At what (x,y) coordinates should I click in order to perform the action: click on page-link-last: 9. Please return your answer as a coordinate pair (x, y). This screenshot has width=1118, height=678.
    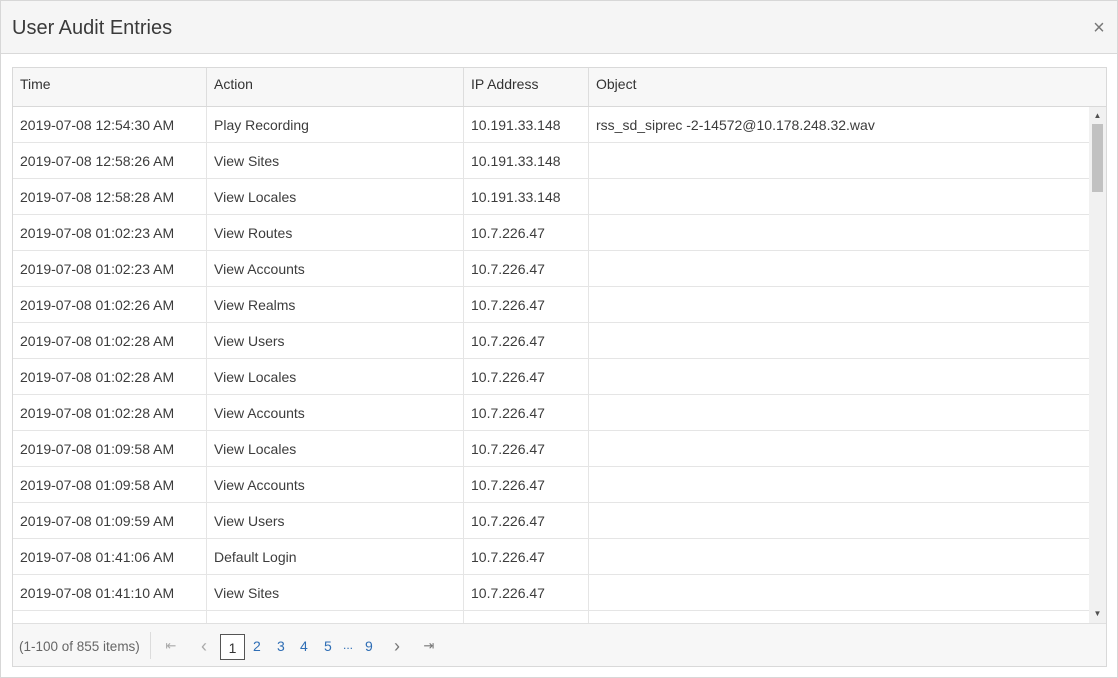
    Looking at the image, I should click on (369, 646).